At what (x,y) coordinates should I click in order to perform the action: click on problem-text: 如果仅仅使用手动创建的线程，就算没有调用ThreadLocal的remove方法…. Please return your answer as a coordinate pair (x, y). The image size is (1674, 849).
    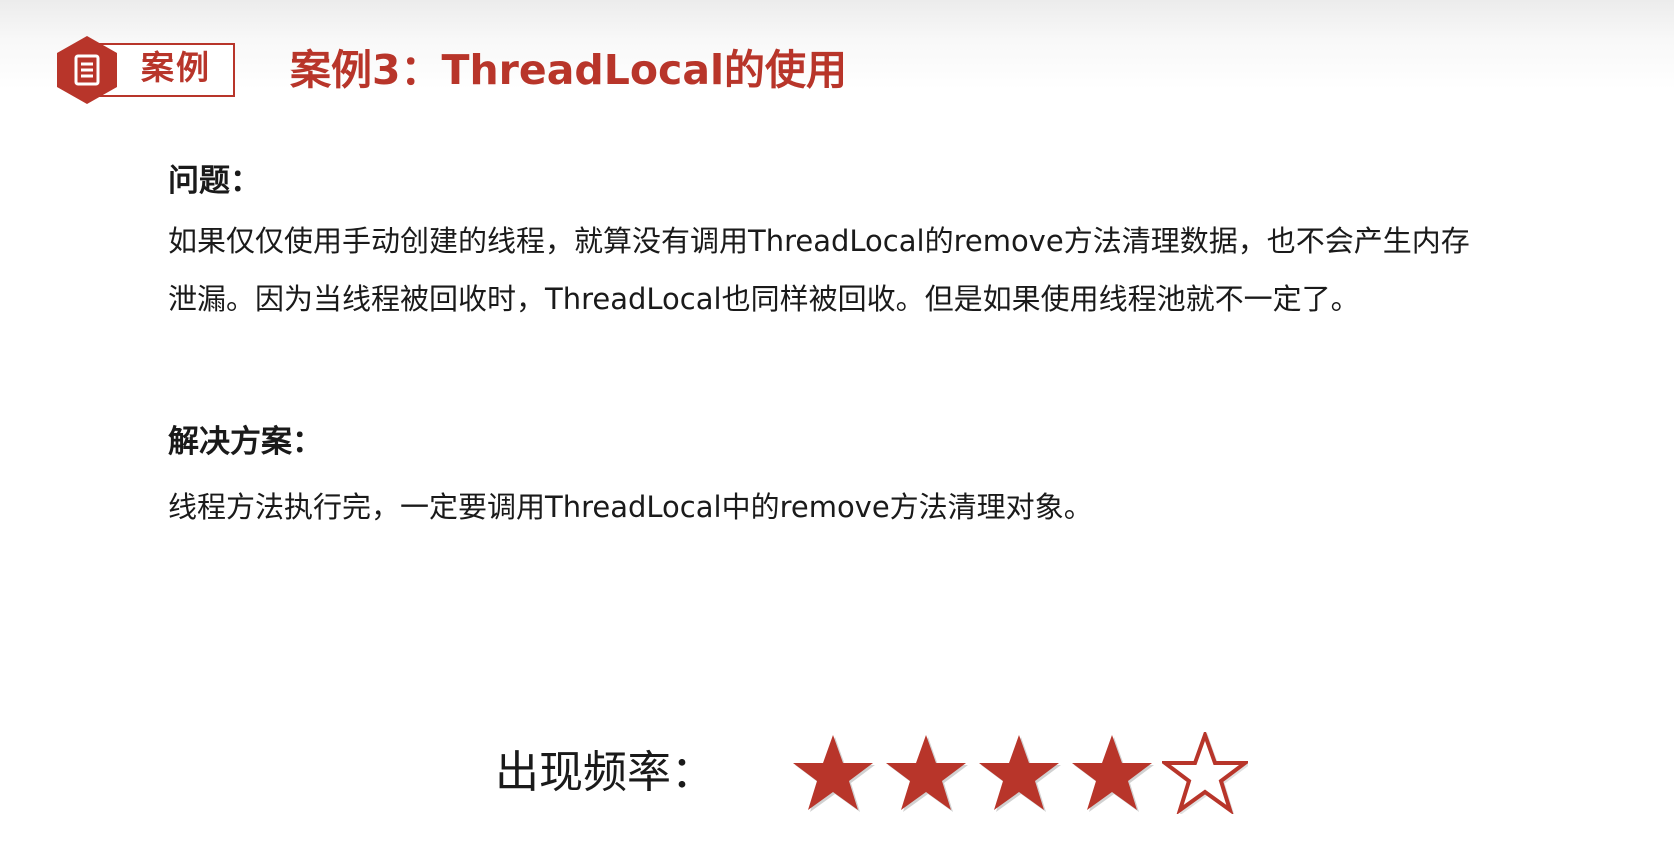
    Looking at the image, I should click on (819, 270).